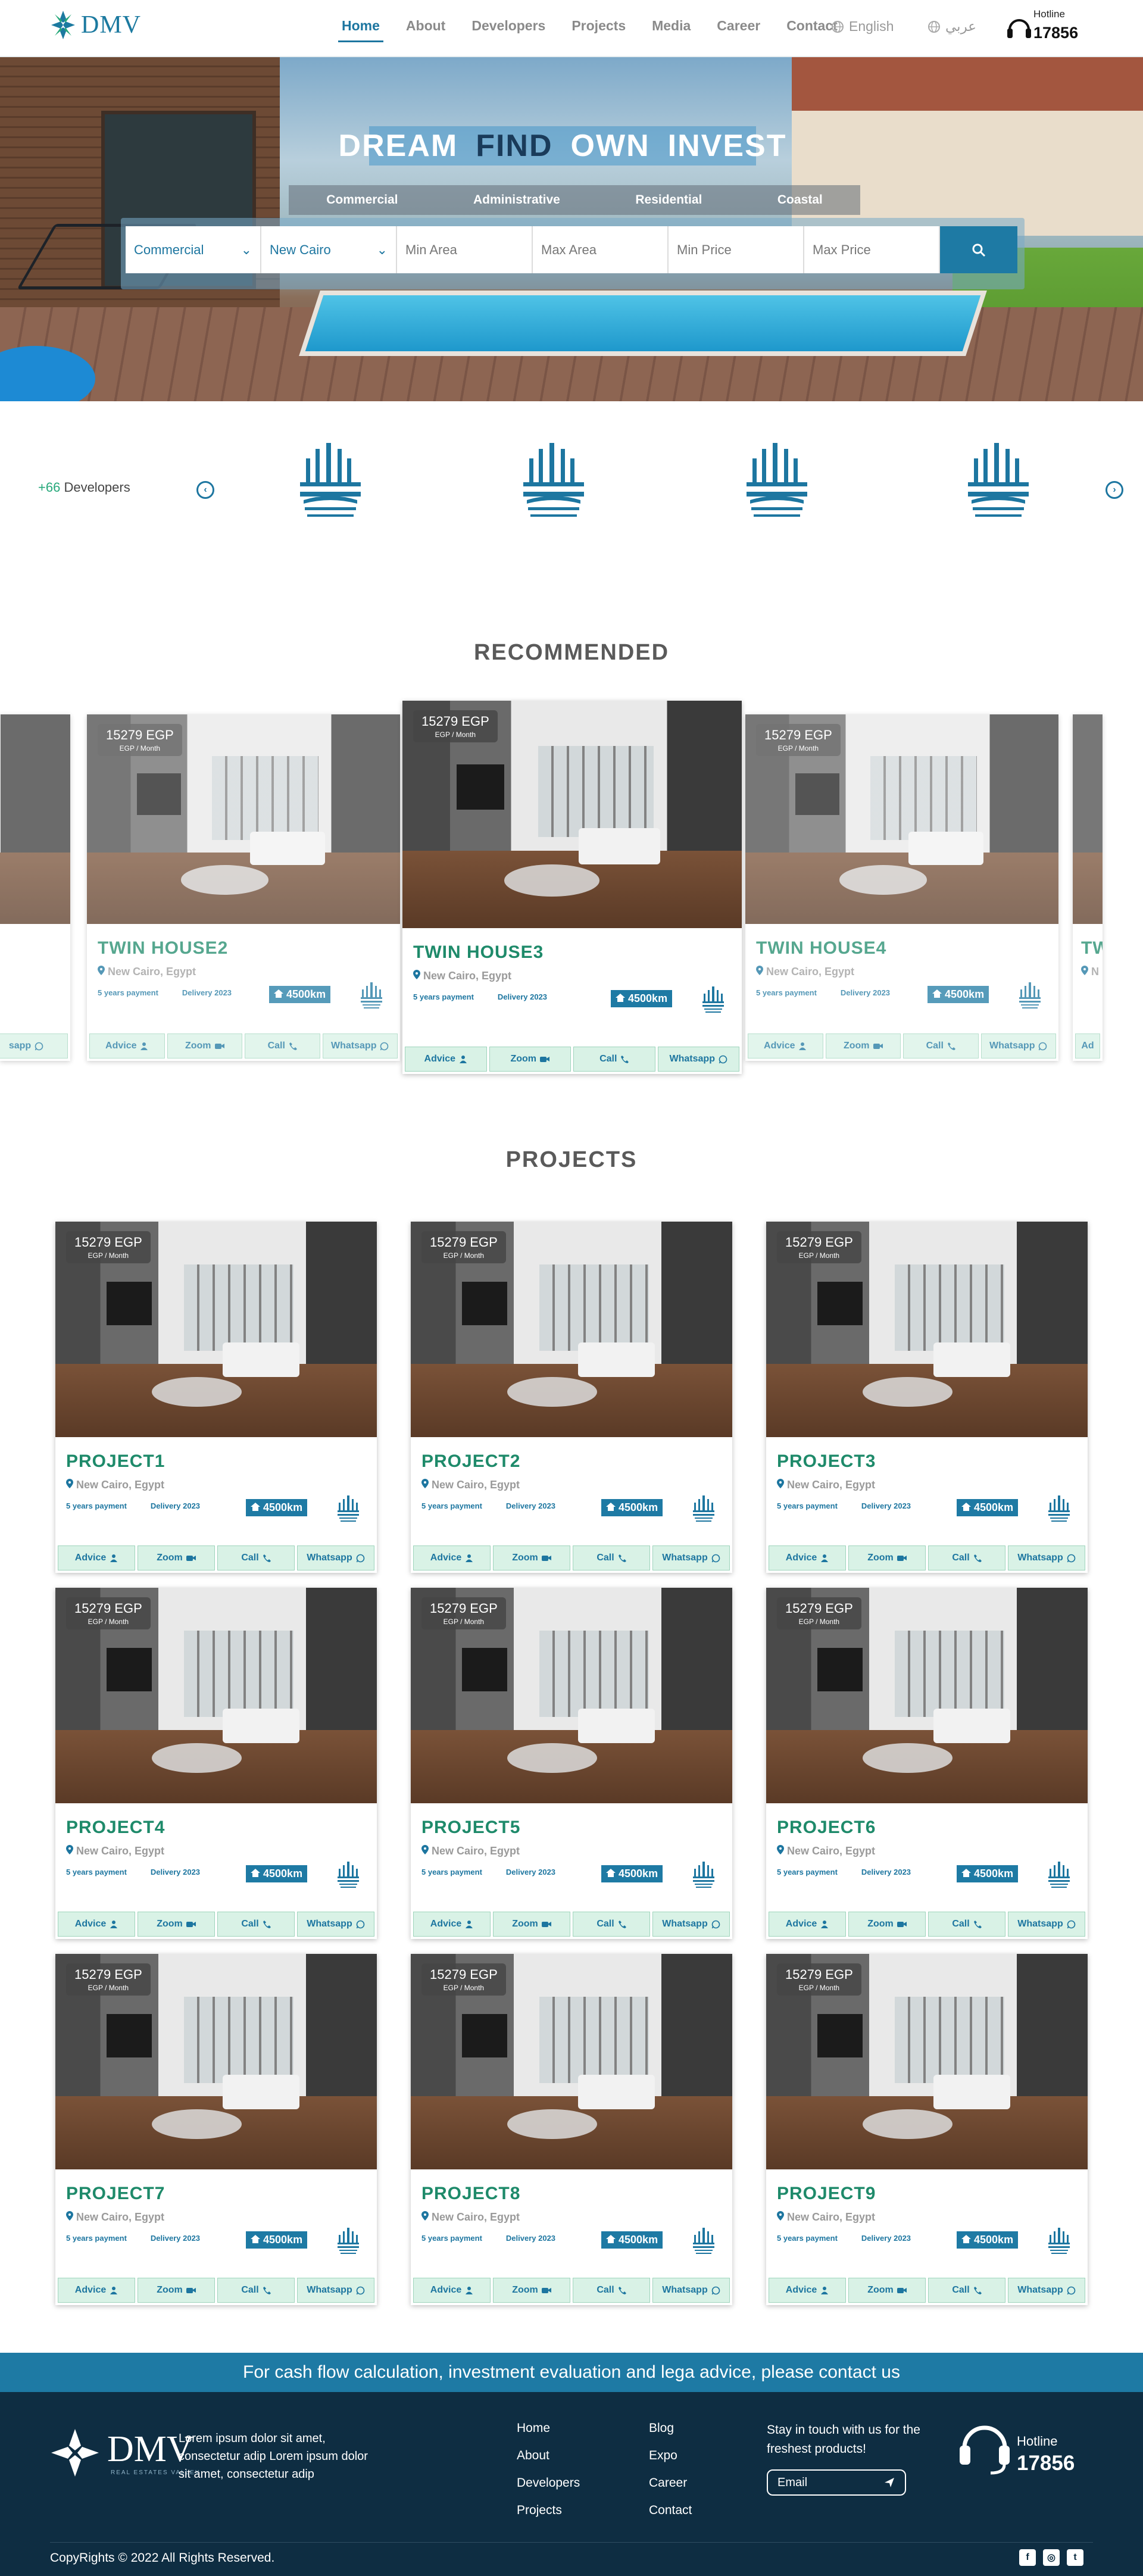 The image size is (1143, 2576). Describe the element at coordinates (329, 249) in the screenshot. I see `location-select: New Cairo ⌄` at that location.